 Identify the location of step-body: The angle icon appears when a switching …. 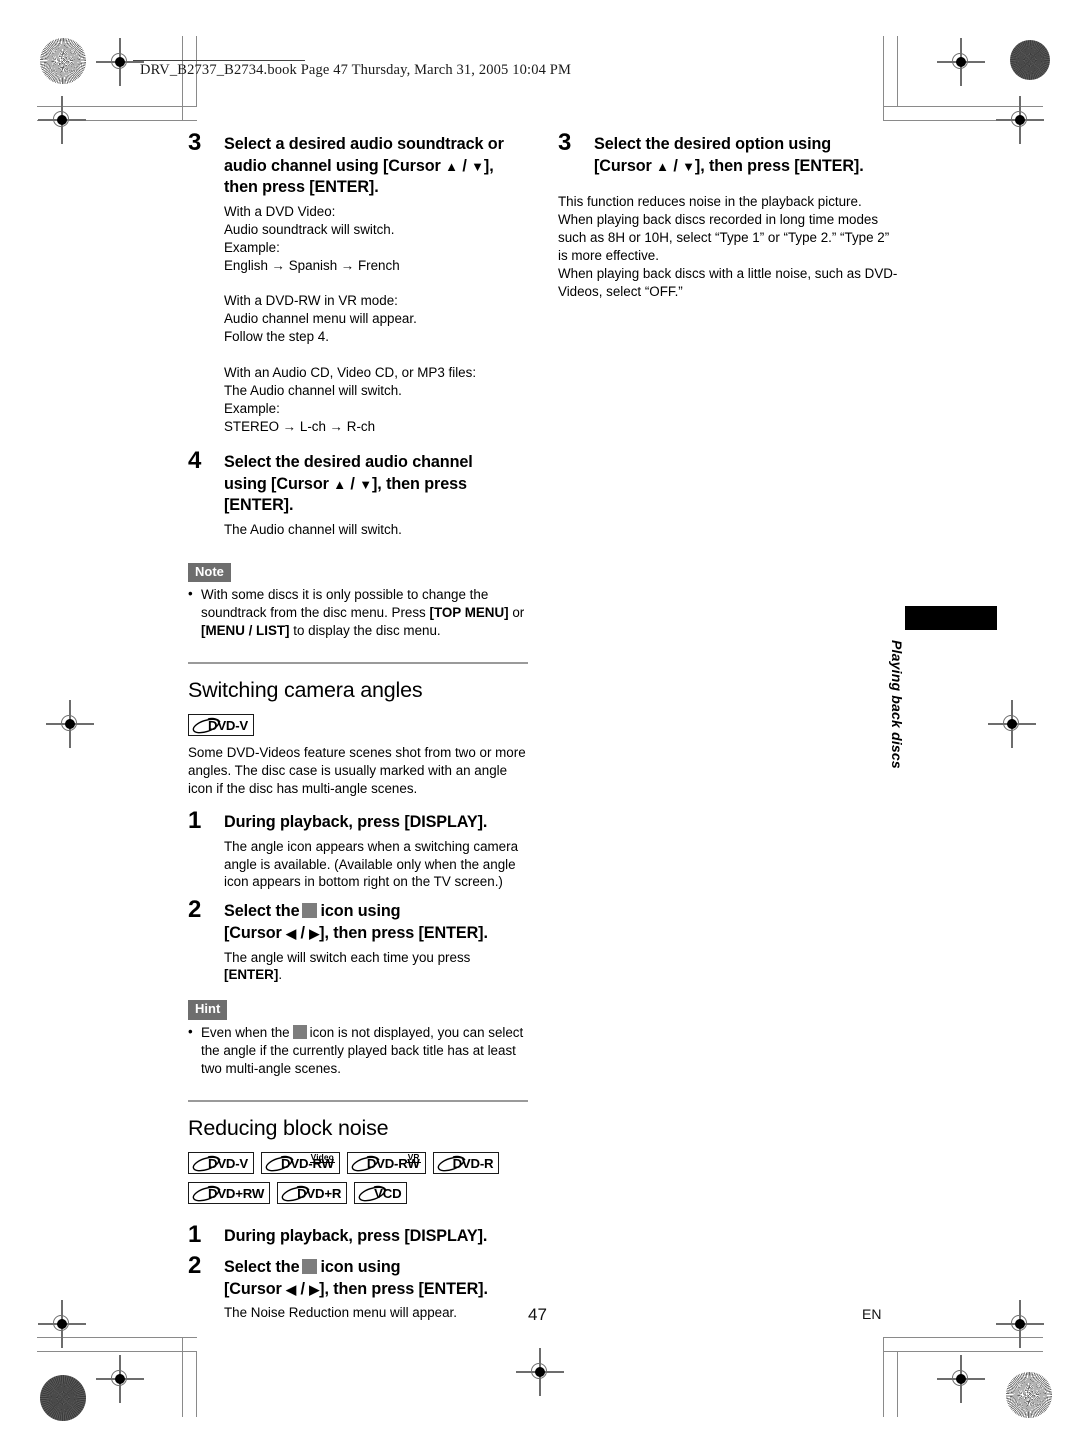
(371, 864).